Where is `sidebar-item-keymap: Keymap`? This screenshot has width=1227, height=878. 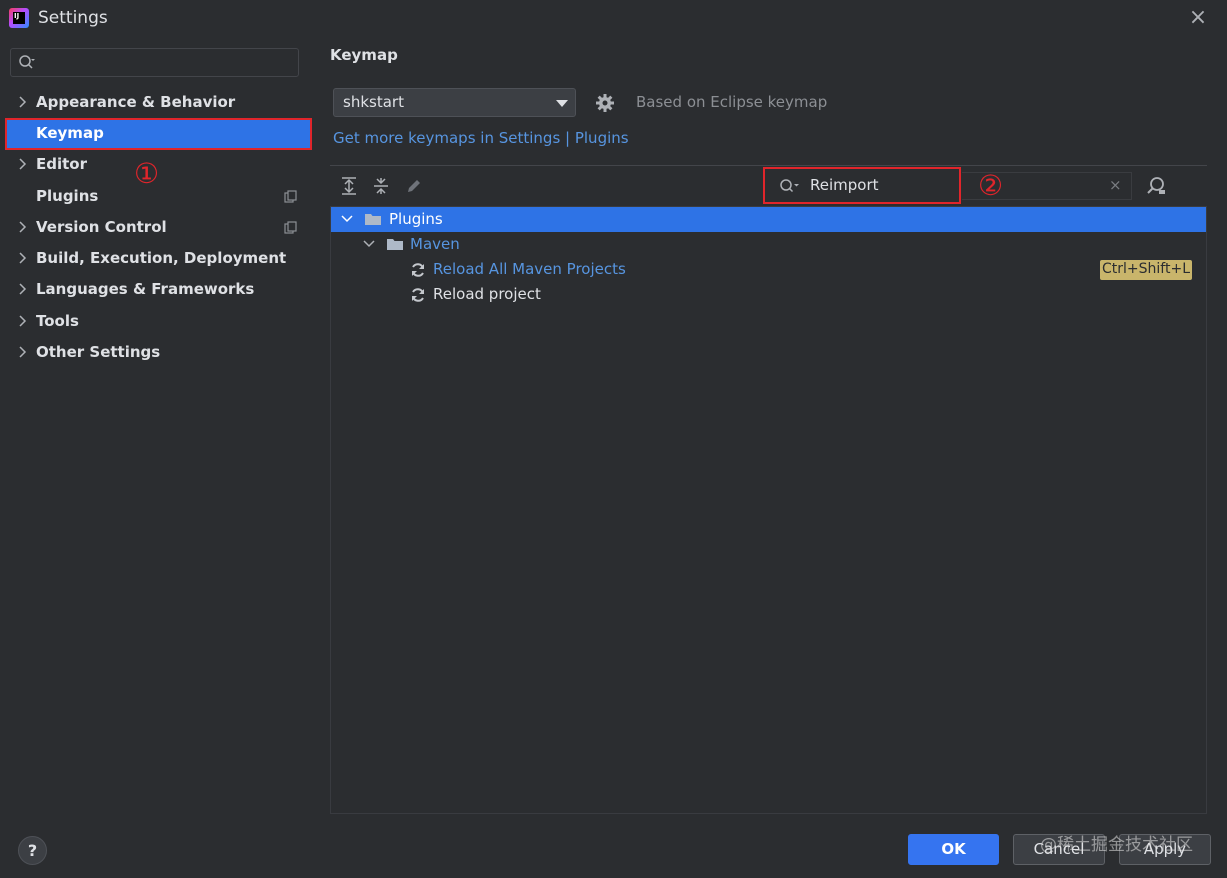
sidebar-item-keymap: Keymap is located at coordinates (158, 134).